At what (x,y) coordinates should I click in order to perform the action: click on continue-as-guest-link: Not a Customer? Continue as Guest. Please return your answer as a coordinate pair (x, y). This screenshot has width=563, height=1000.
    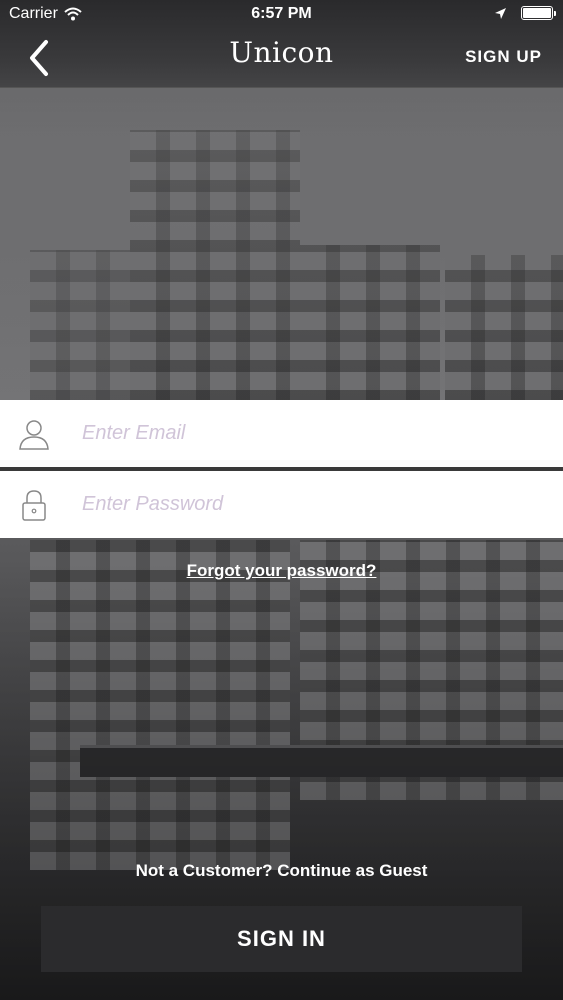
    Looking at the image, I should click on (281, 871).